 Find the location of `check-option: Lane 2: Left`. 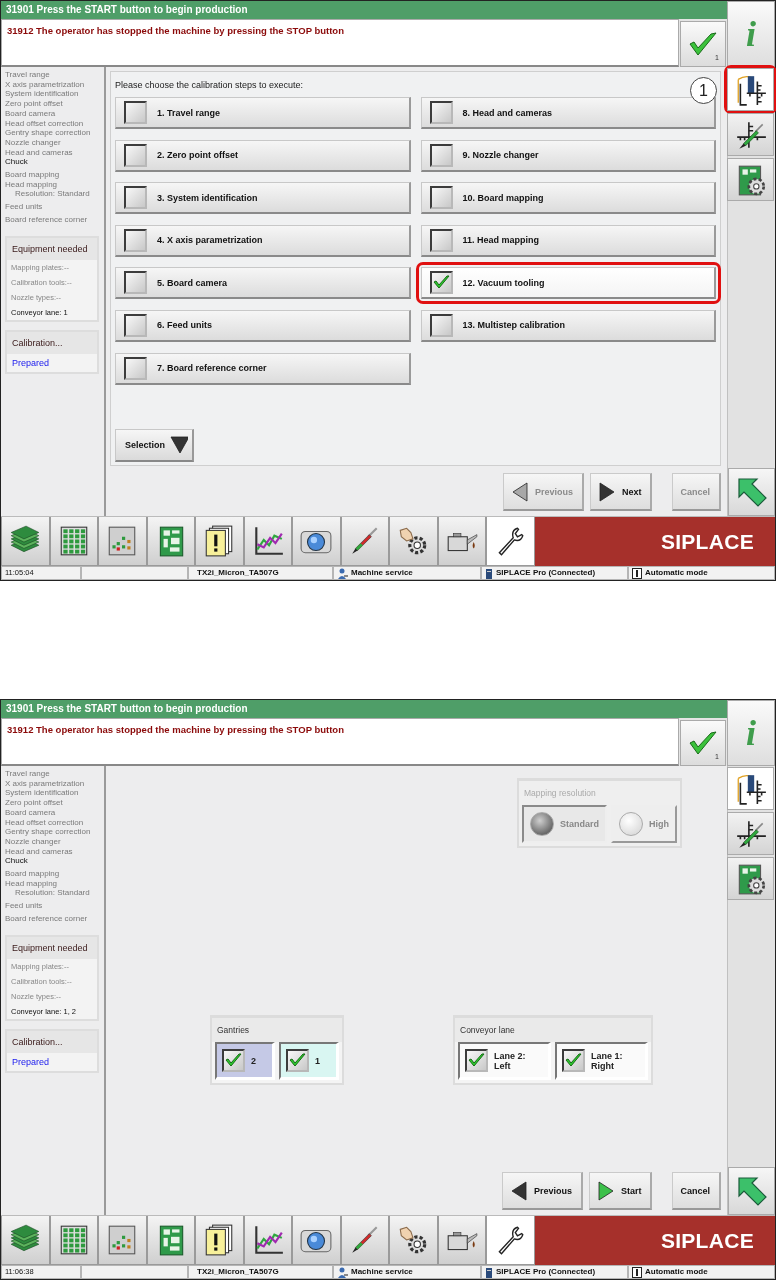

check-option: Lane 2: Left is located at coordinates (504, 1061).